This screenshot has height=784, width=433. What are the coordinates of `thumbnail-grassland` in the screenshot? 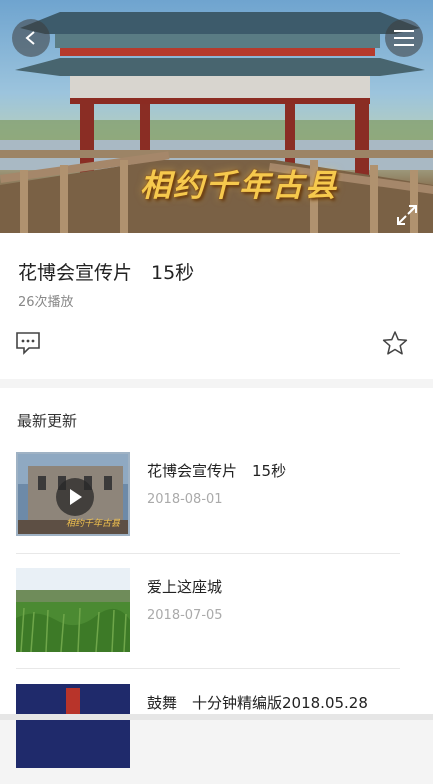 It's located at (73, 610).